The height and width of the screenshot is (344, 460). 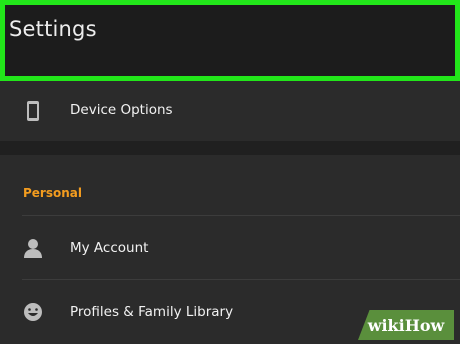 What do you see at coordinates (52, 193) in the screenshot?
I see `personal-heading: Personal` at bounding box center [52, 193].